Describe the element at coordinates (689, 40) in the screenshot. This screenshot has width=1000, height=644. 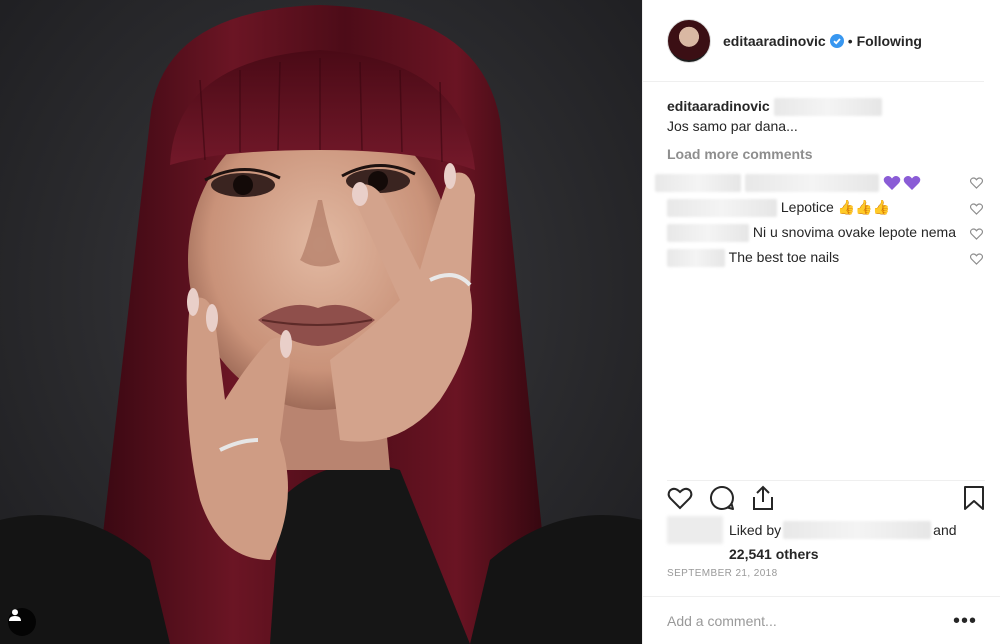
I see `avatar` at that location.